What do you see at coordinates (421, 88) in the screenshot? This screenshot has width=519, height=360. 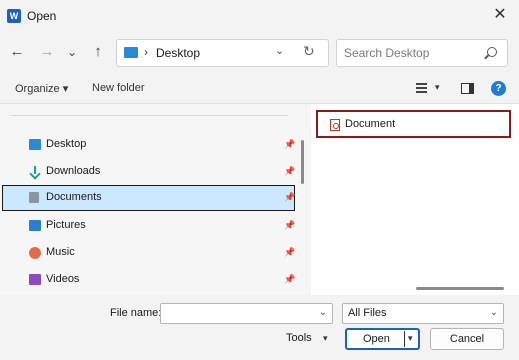 I see `view-list-icon` at bounding box center [421, 88].